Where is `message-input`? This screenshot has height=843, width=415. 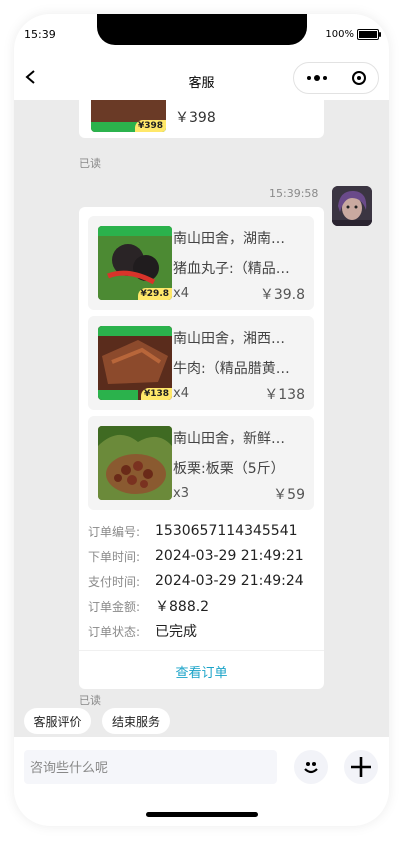 message-input is located at coordinates (148, 768).